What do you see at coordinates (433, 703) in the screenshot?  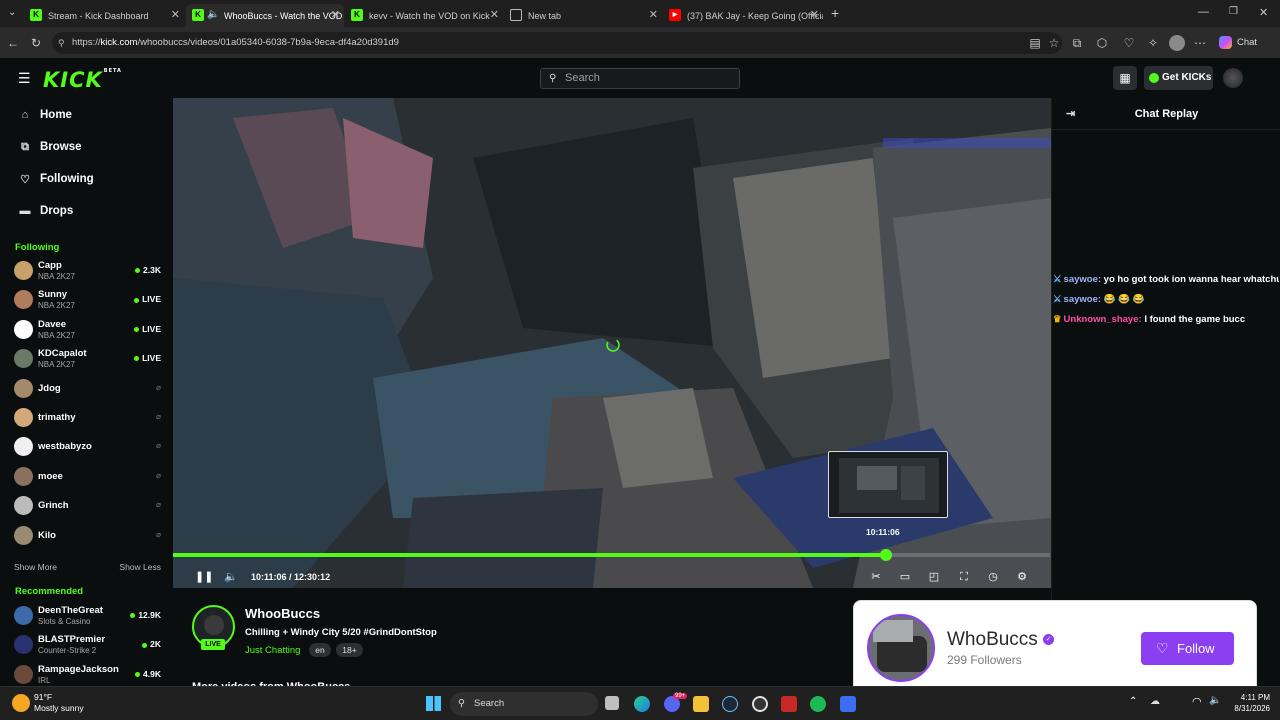 I see `windows-start-icon` at bounding box center [433, 703].